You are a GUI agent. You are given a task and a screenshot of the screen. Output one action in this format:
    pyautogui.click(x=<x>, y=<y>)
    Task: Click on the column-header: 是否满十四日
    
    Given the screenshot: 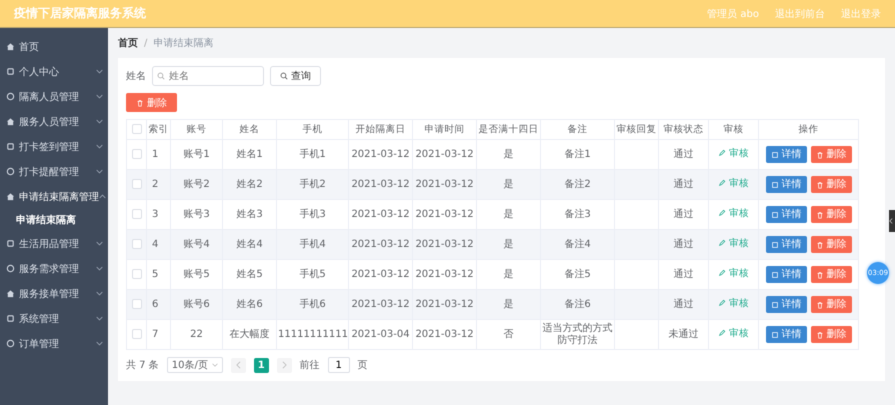 What is the action you would take?
    pyautogui.click(x=508, y=130)
    